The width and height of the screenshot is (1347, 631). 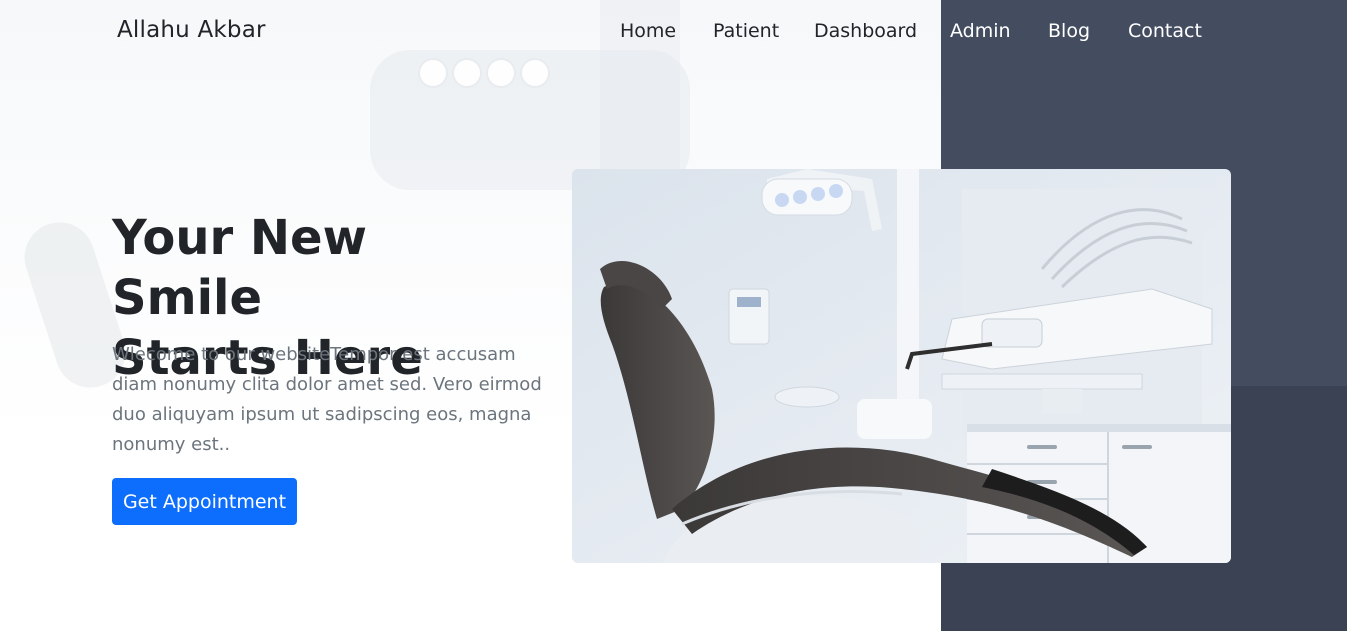 What do you see at coordinates (485, 80) in the screenshot?
I see `background-lamp-lights` at bounding box center [485, 80].